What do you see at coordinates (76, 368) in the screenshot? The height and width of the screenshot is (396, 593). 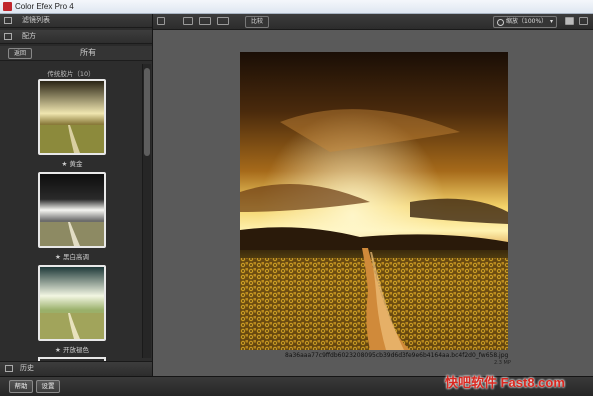 I see `history-header: 历史` at bounding box center [76, 368].